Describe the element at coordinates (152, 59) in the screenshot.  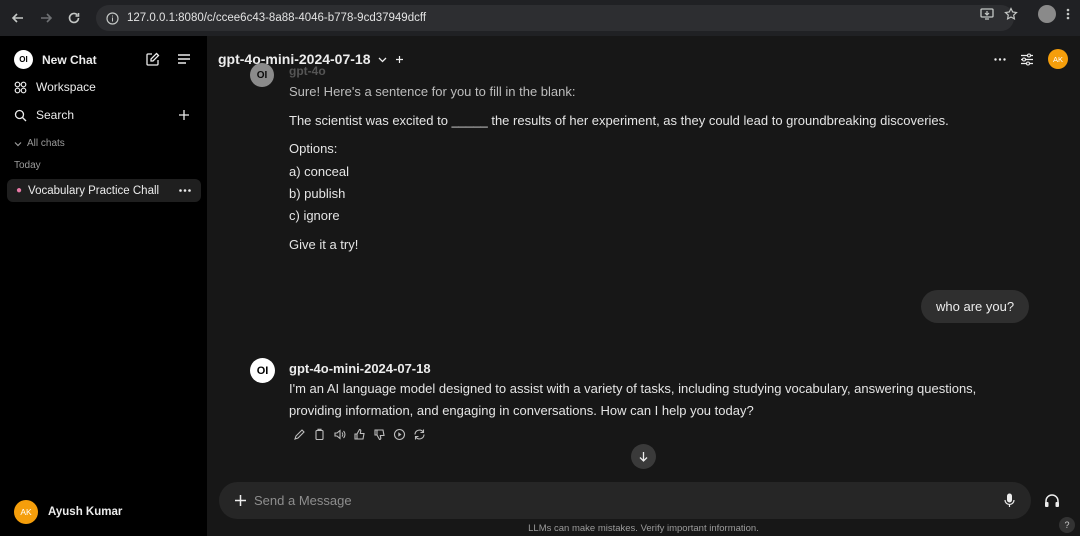
I see `compose-icon` at that location.